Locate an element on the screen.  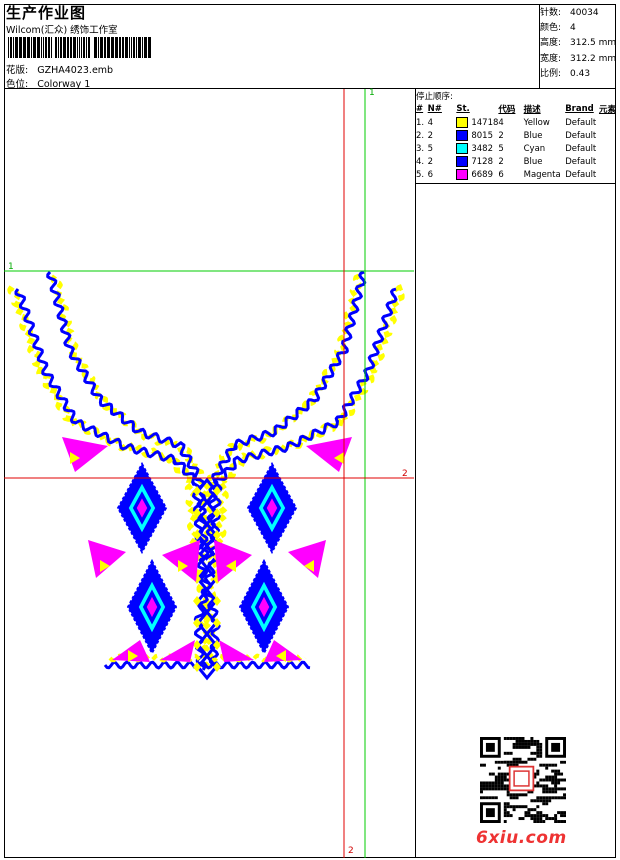
guide-label-green-top: 1 is located at coordinates (372, 93).